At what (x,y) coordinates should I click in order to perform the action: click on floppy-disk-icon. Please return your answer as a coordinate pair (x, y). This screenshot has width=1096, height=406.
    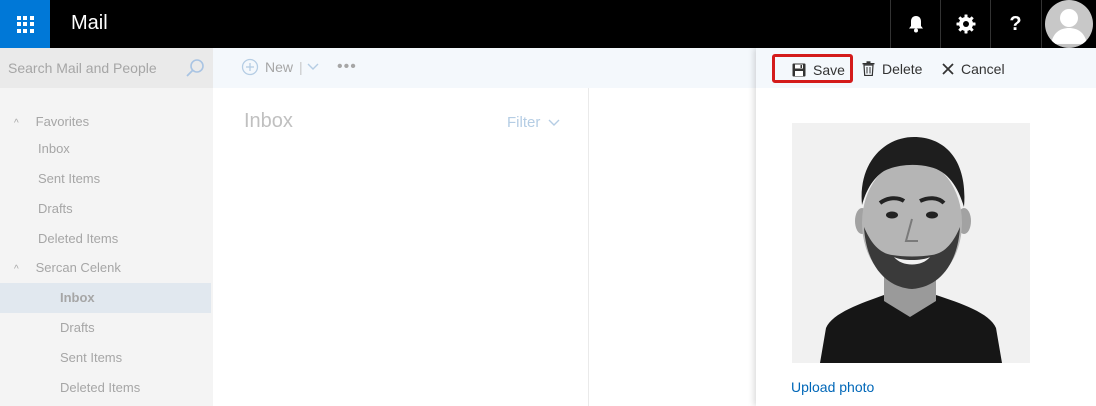
    Looking at the image, I should click on (799, 70).